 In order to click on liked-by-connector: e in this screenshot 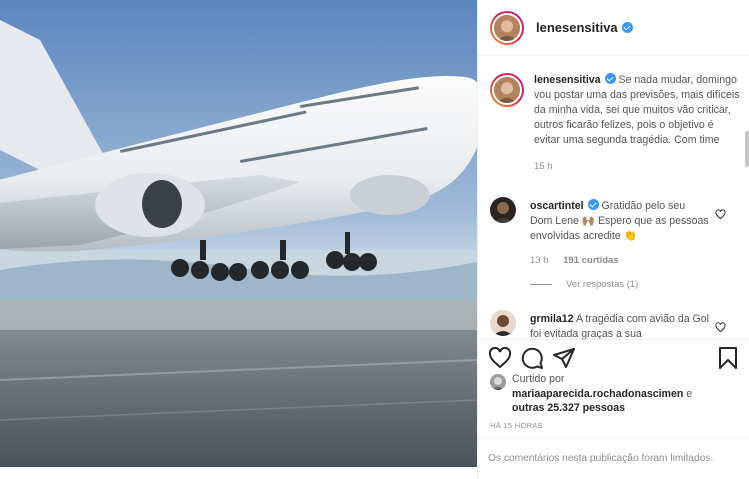, I will do `click(689, 393)`.